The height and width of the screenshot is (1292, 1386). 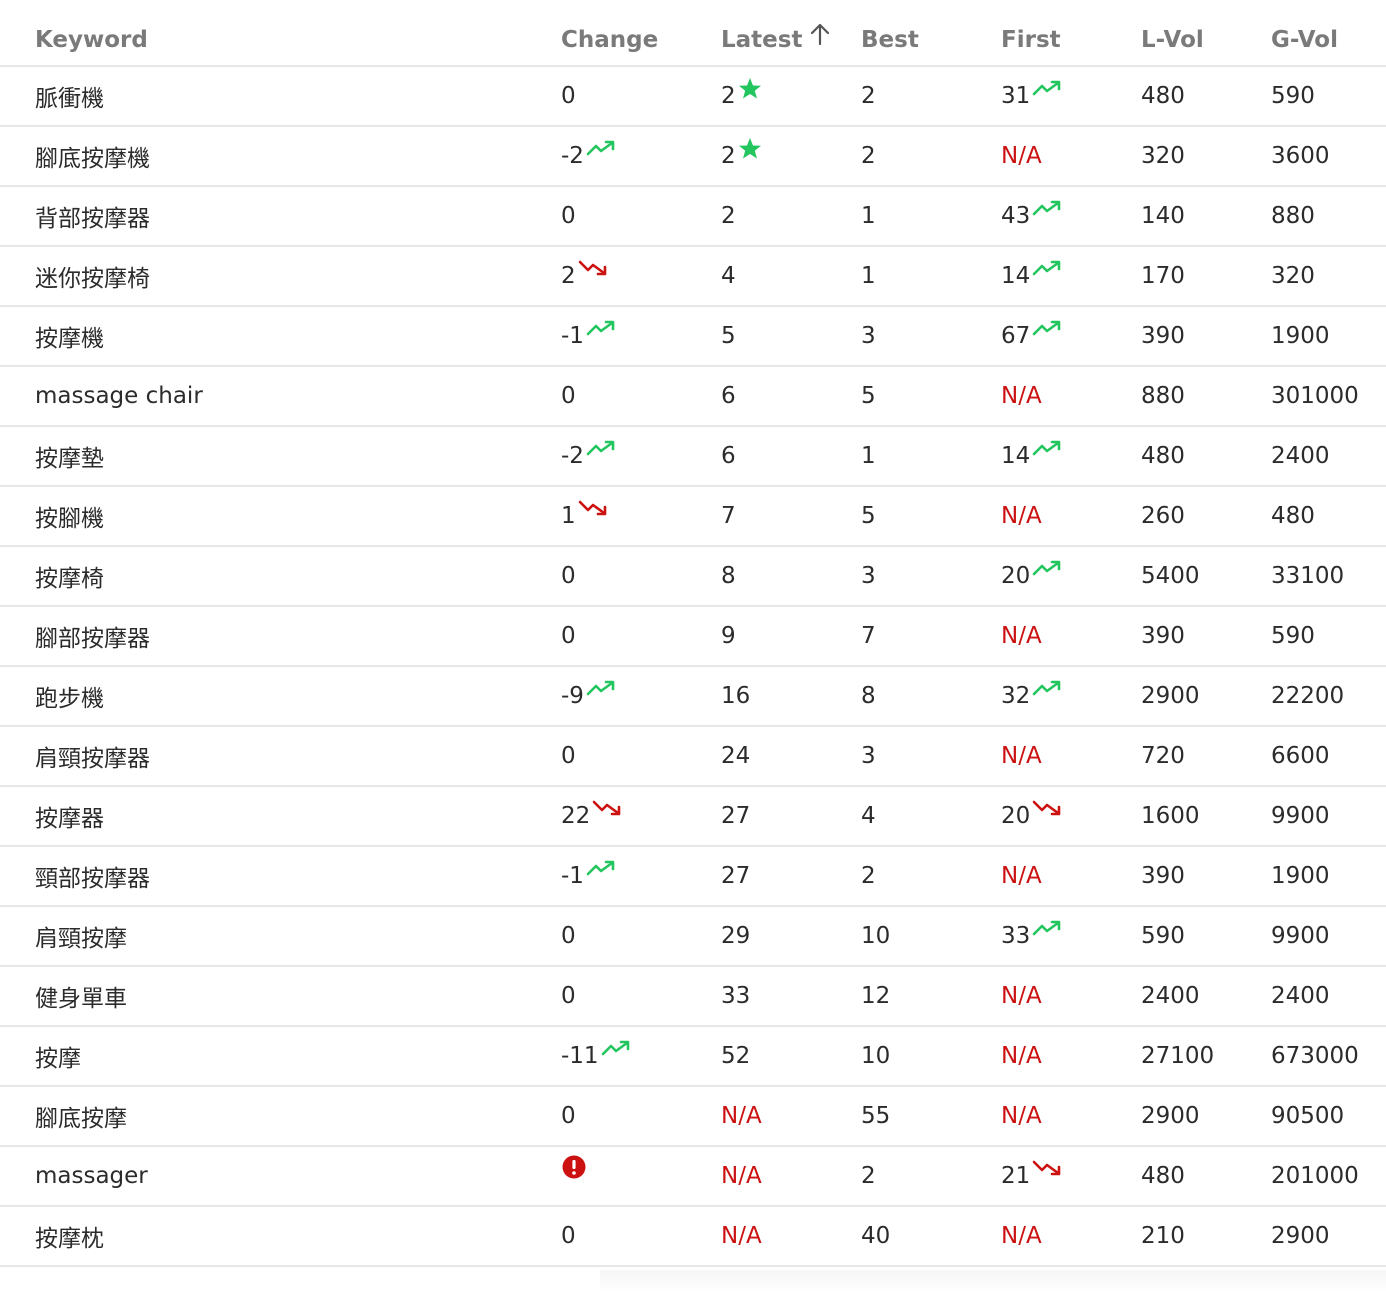 What do you see at coordinates (868, 276) in the screenshot?
I see `best-cell: 1` at bounding box center [868, 276].